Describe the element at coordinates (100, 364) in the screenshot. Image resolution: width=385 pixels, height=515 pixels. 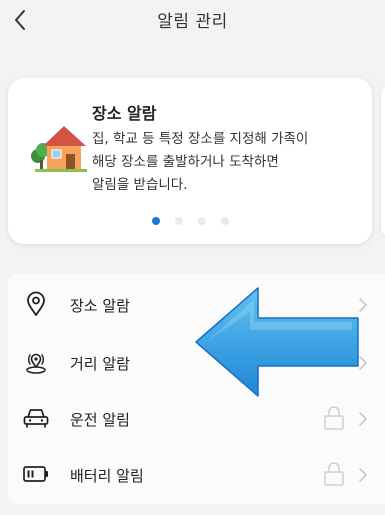
I see `menu-item-label: 거리 알람` at that location.